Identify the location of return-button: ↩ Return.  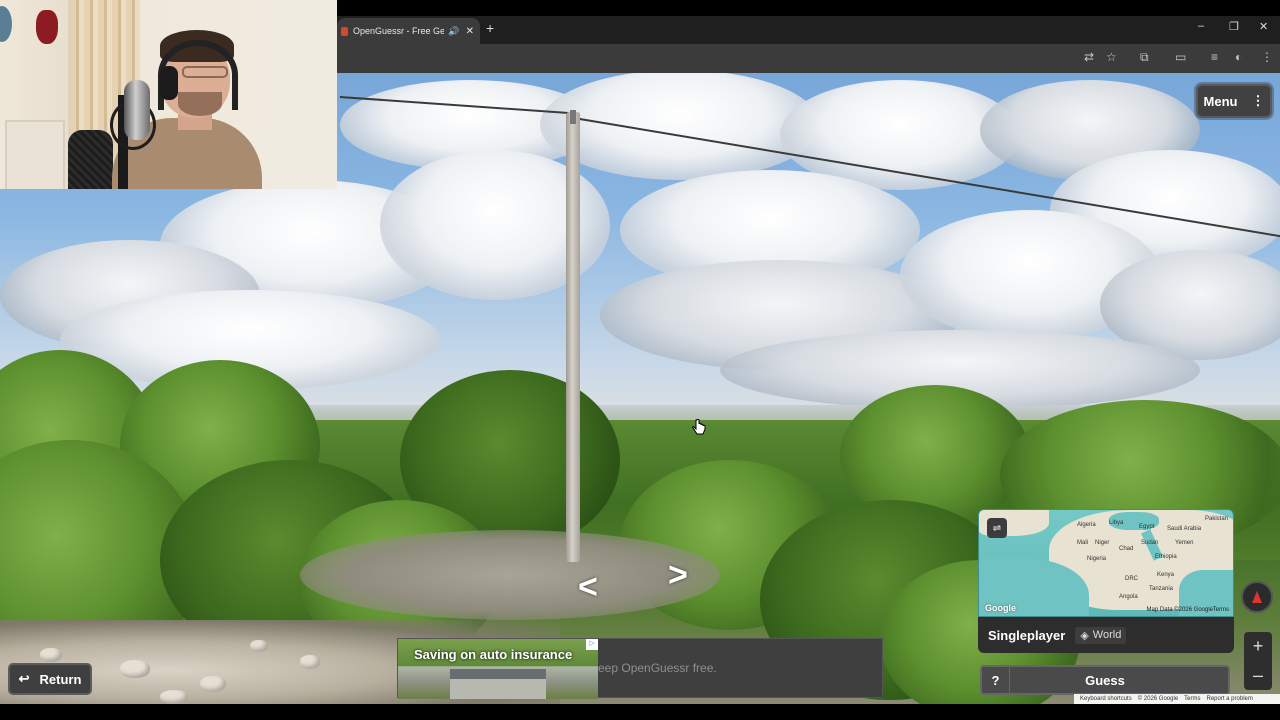
(50, 679).